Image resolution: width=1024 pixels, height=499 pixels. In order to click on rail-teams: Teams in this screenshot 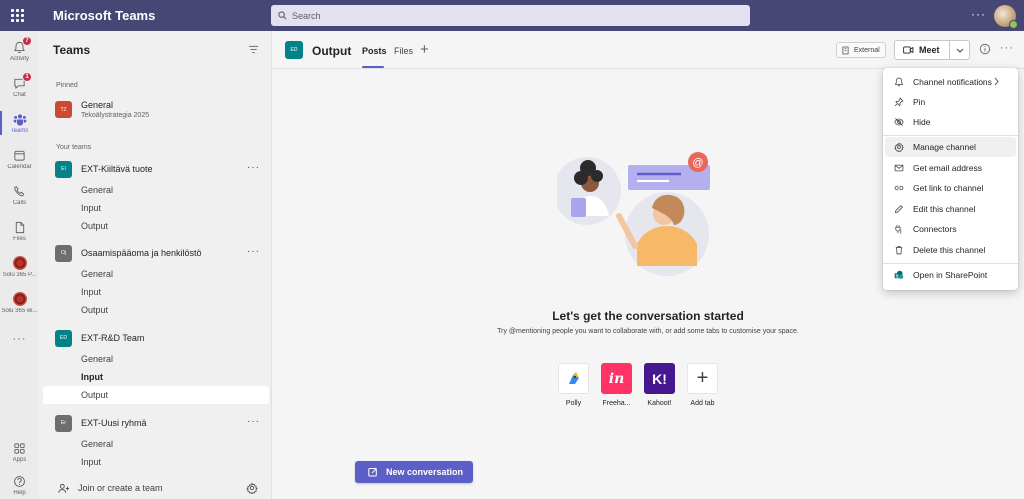, I will do `click(19, 123)`.